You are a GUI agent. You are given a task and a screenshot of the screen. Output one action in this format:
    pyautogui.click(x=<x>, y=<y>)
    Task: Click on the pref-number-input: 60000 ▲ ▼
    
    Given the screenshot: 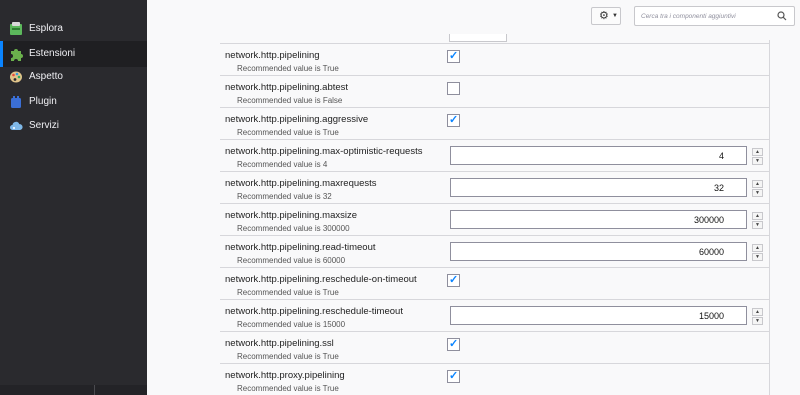 What is the action you would take?
    pyautogui.click(x=606, y=251)
    